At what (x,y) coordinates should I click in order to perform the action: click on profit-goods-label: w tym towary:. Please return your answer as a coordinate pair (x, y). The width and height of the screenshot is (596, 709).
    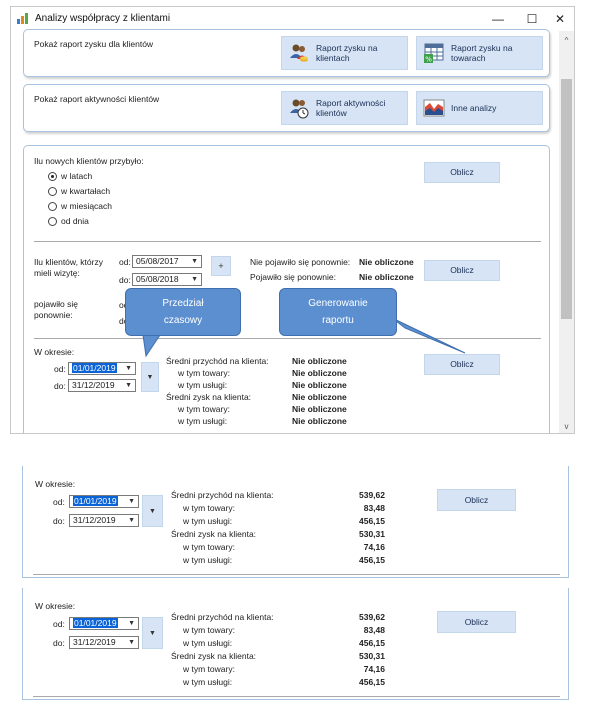
    Looking at the image, I should click on (204, 409).